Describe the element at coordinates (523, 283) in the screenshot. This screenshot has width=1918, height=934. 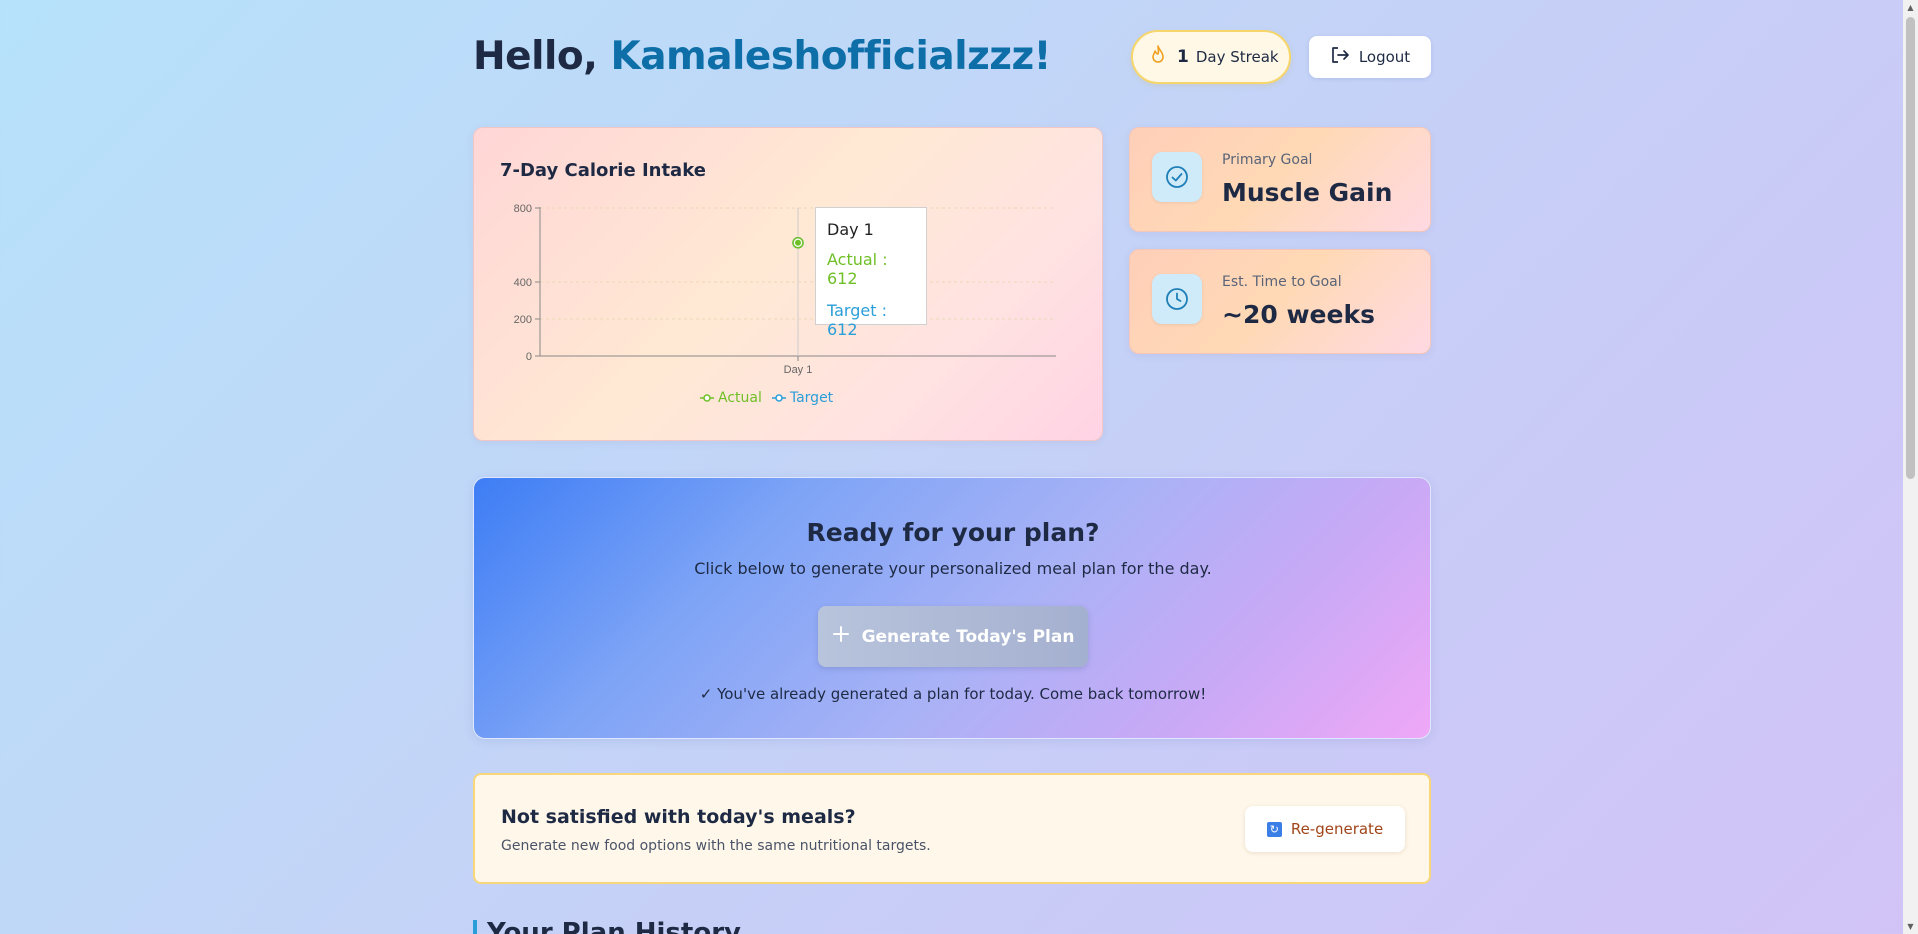
I see `y-tick-label: 400` at that location.